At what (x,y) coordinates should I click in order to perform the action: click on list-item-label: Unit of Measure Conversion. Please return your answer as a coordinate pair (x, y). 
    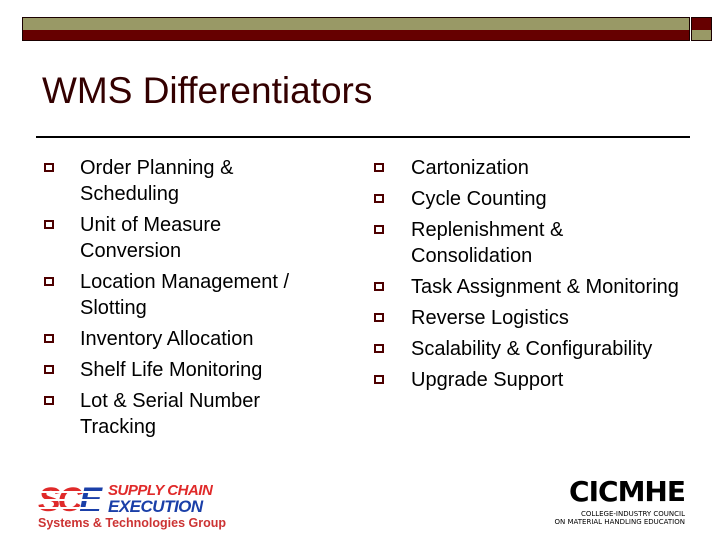
    Looking at the image, I should click on (151, 238).